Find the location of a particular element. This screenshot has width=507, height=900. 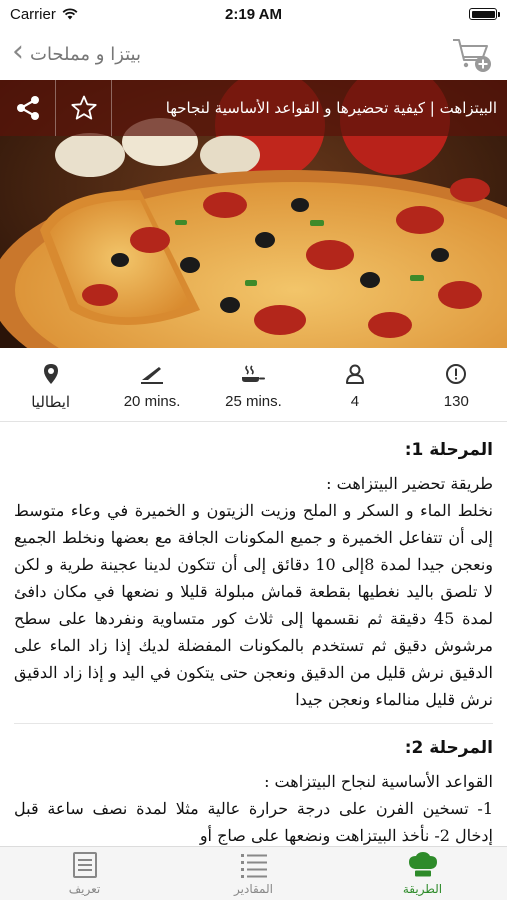

battery-icon is located at coordinates (484, 14).